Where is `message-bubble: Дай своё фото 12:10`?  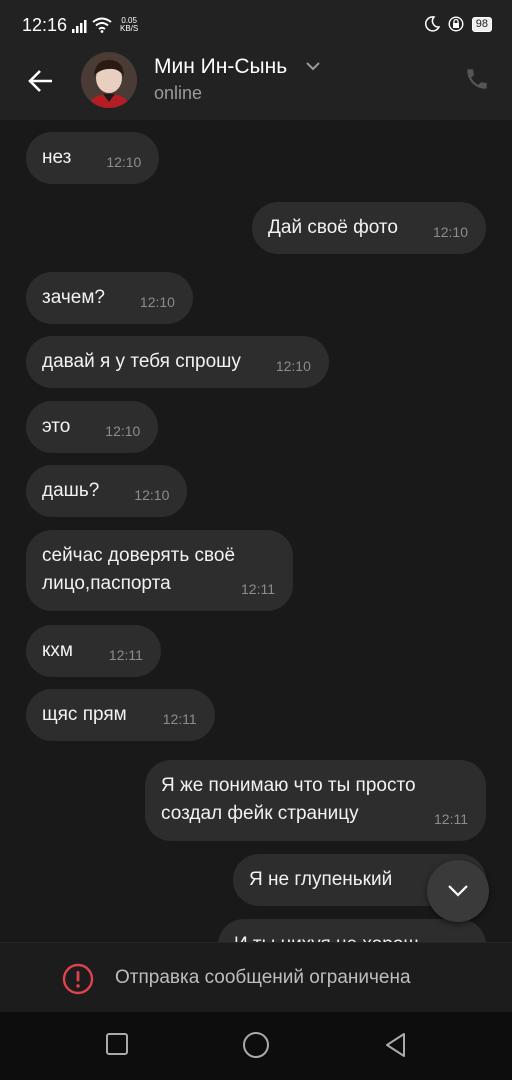
message-bubble: Дай своё фото 12:10 is located at coordinates (369, 228).